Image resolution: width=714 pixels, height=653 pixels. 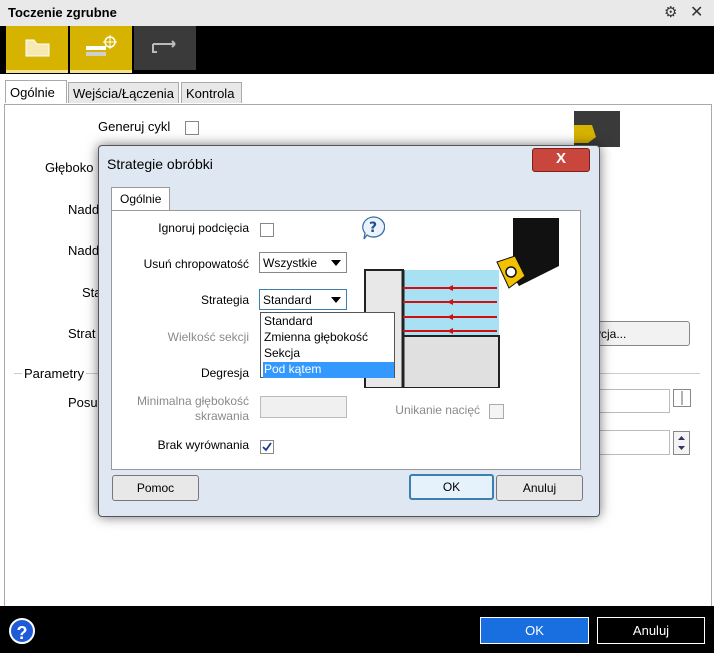 What do you see at coordinates (328, 354) in the screenshot?
I see `strategy-option-section: Sekcja` at bounding box center [328, 354].